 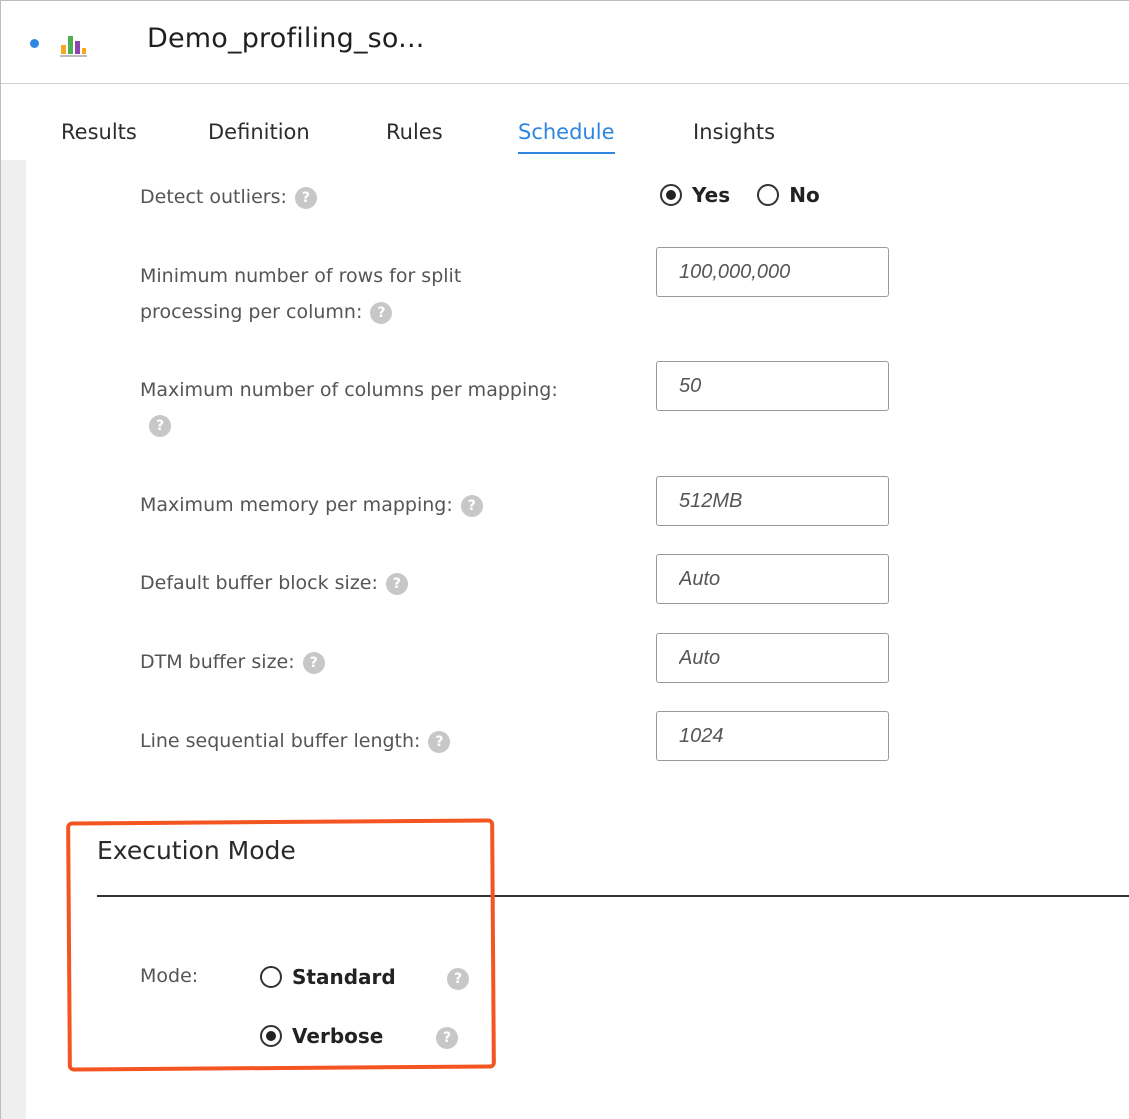 I want to click on tab-rules: Rules, so click(x=414, y=132).